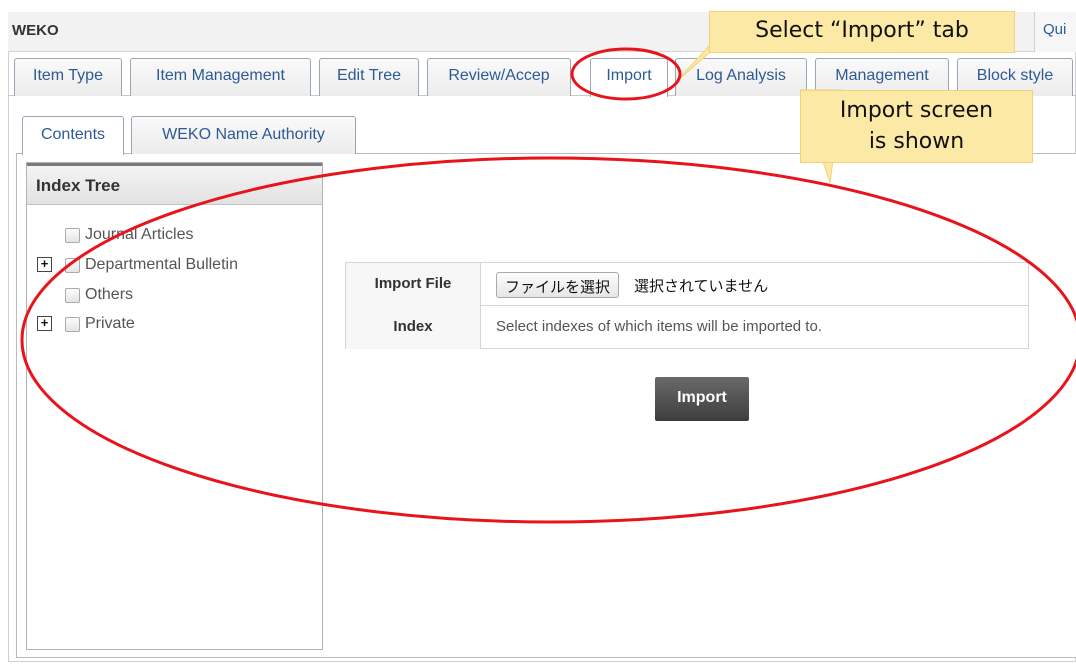 This screenshot has width=1076, height=664. I want to click on screen-callout-line: Import screen, so click(916, 110).